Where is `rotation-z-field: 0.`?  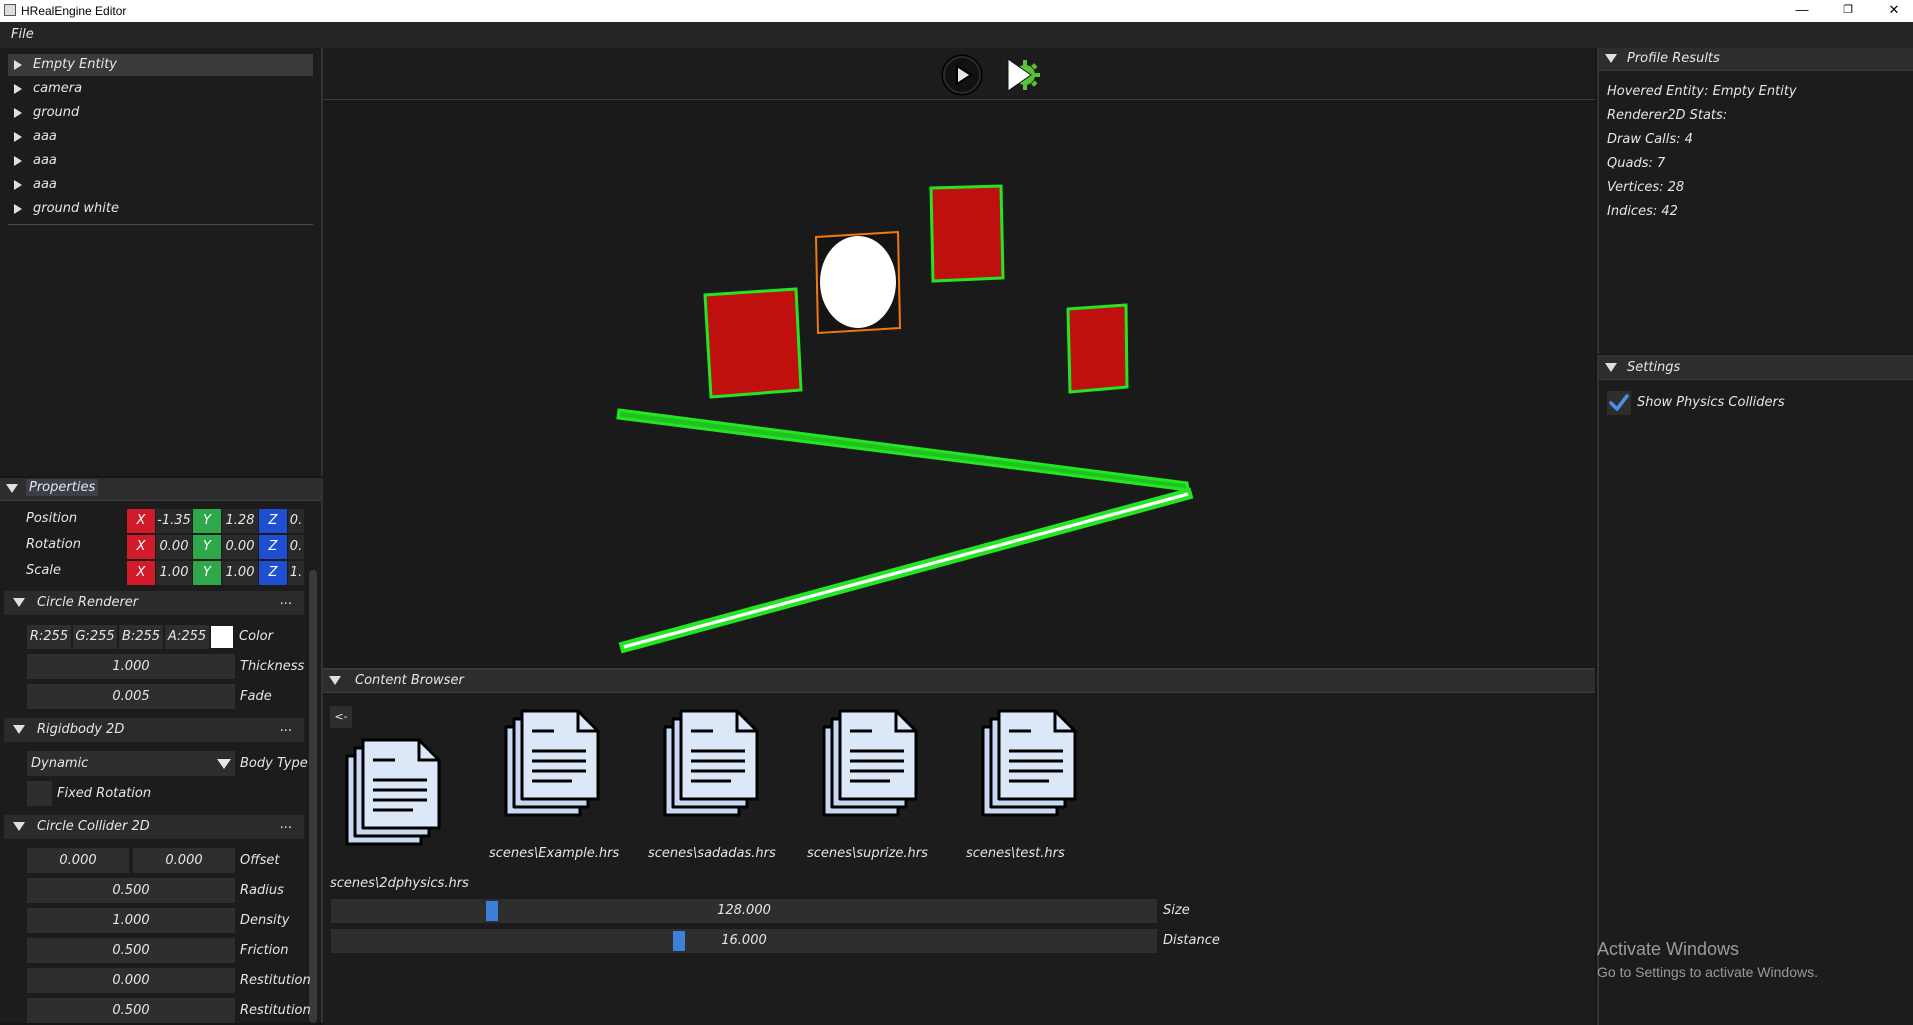 rotation-z-field: 0. is located at coordinates (296, 547).